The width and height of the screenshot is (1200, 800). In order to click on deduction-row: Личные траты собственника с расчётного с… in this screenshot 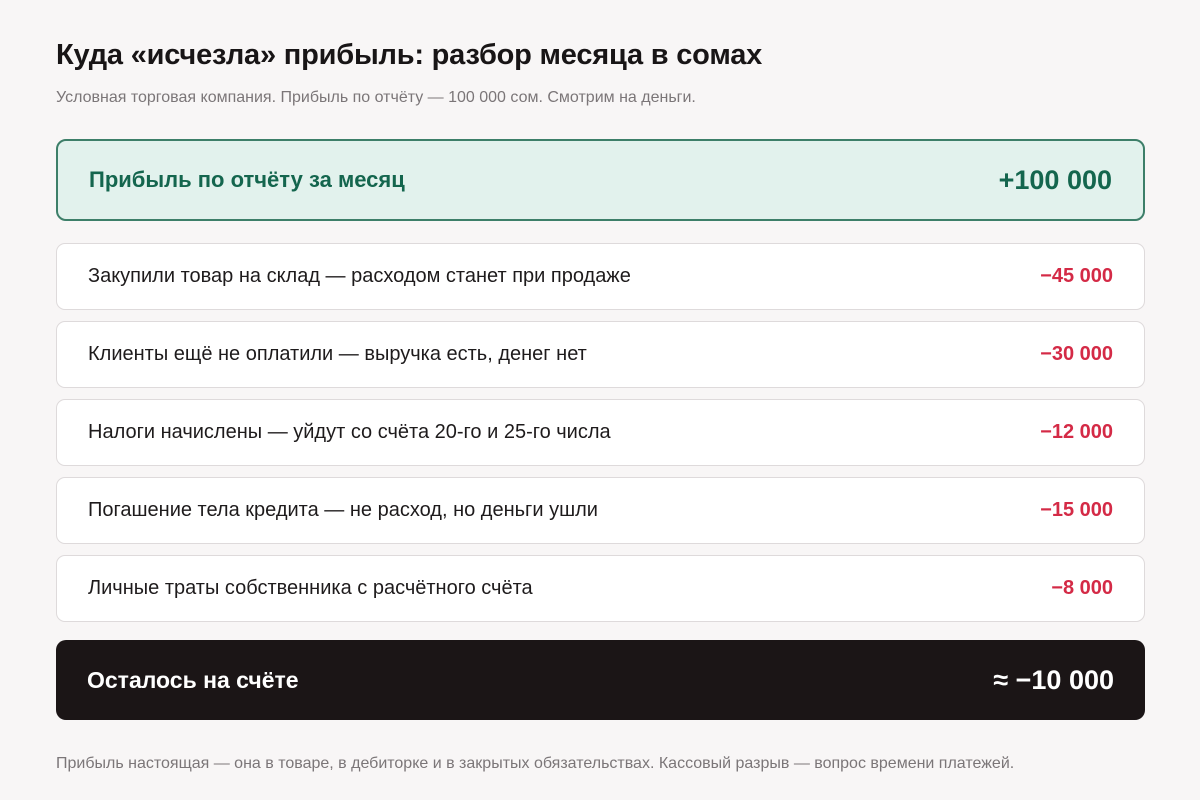, I will do `click(600, 588)`.